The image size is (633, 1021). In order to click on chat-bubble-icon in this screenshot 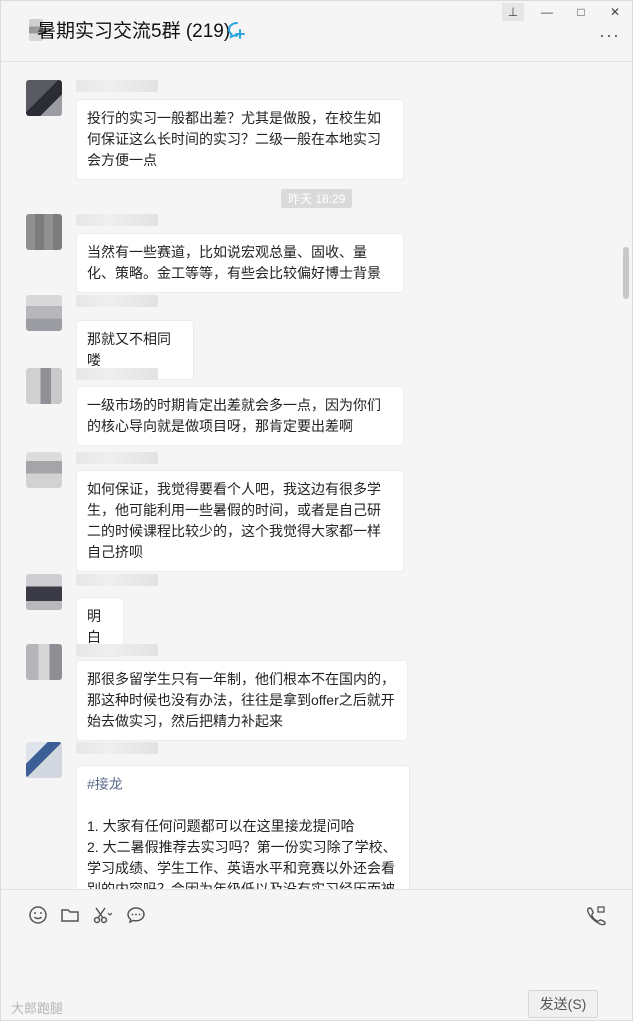, I will do `click(136, 915)`.